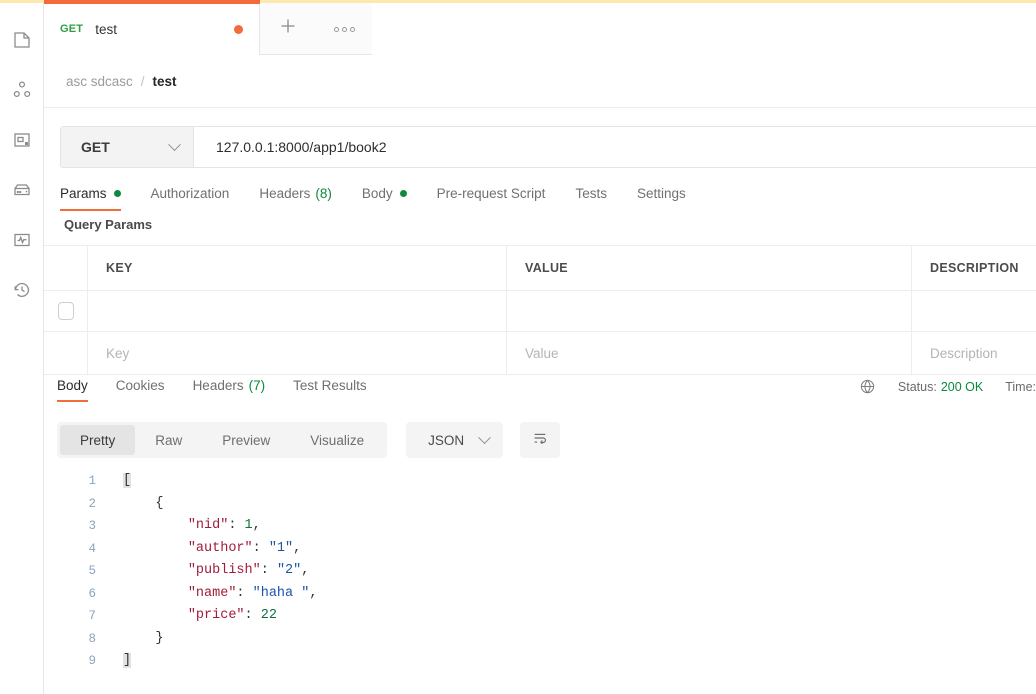 The height and width of the screenshot is (694, 1036). I want to click on row-key-placeholder: Key, so click(297, 353).